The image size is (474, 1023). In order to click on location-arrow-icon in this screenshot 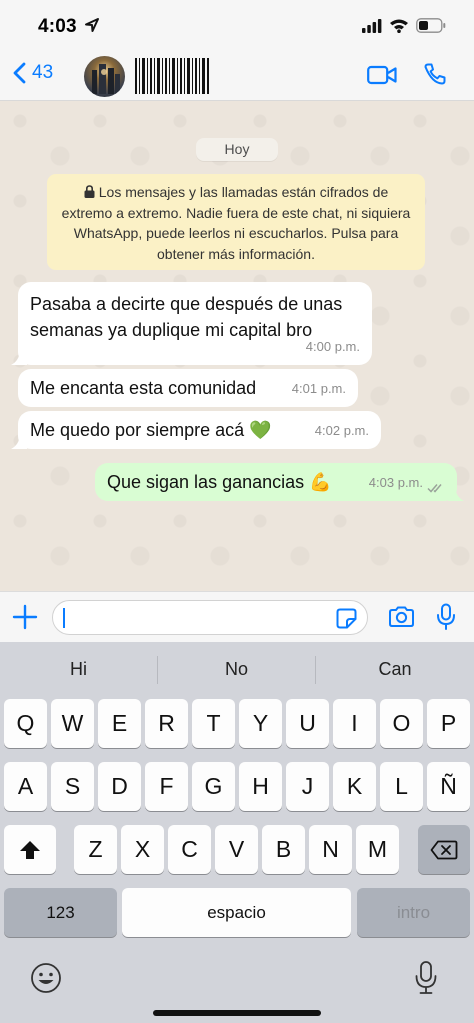, I will do `click(92, 25)`.